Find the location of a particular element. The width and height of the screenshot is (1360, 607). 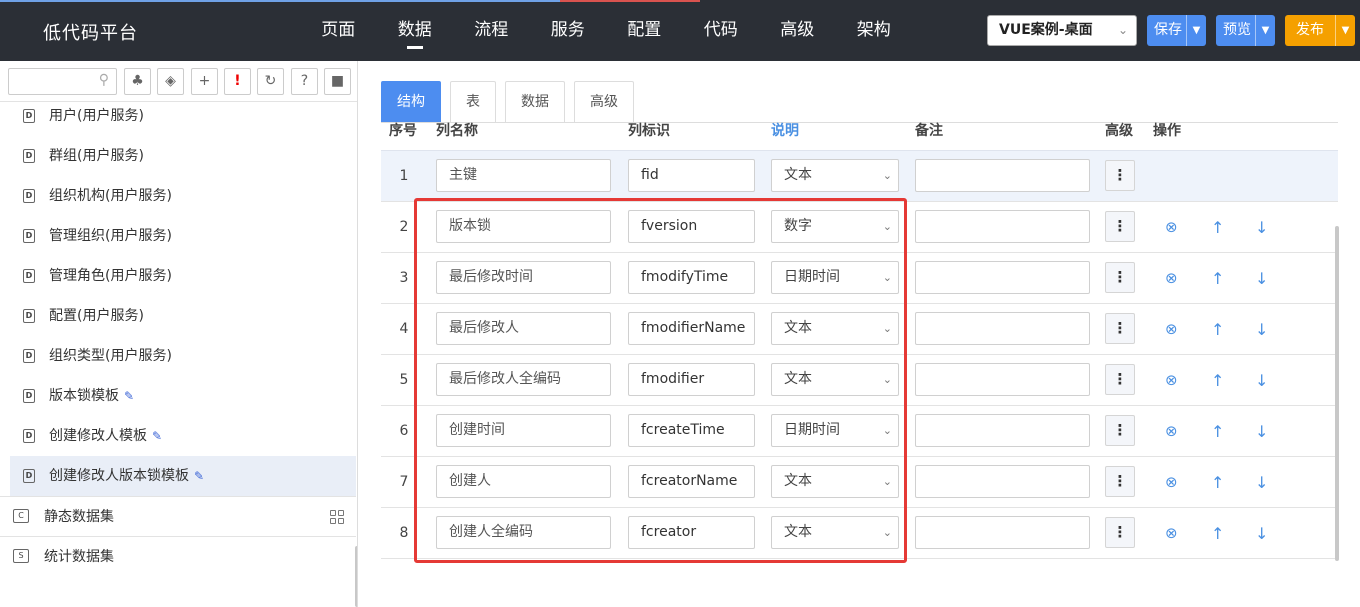

column-code-input: fcreator is located at coordinates (691, 532).